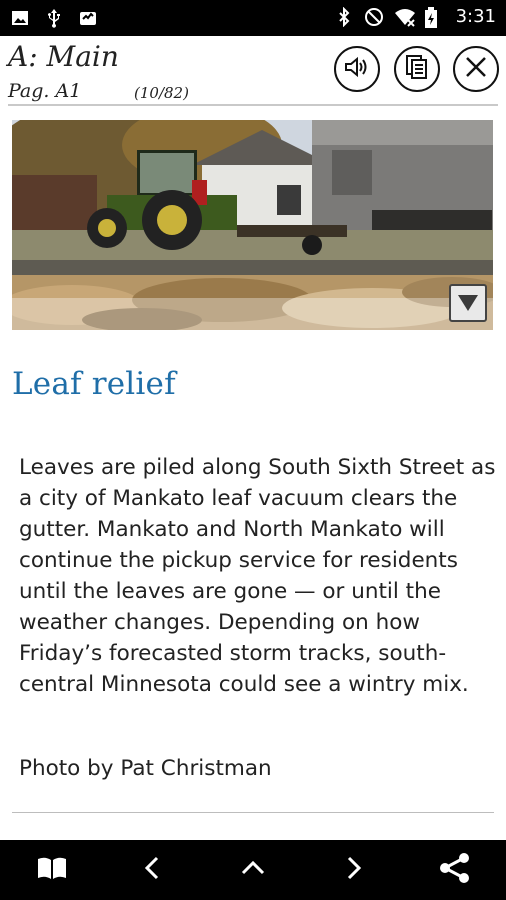  I want to click on triangle-down-icon, so click(468, 303).